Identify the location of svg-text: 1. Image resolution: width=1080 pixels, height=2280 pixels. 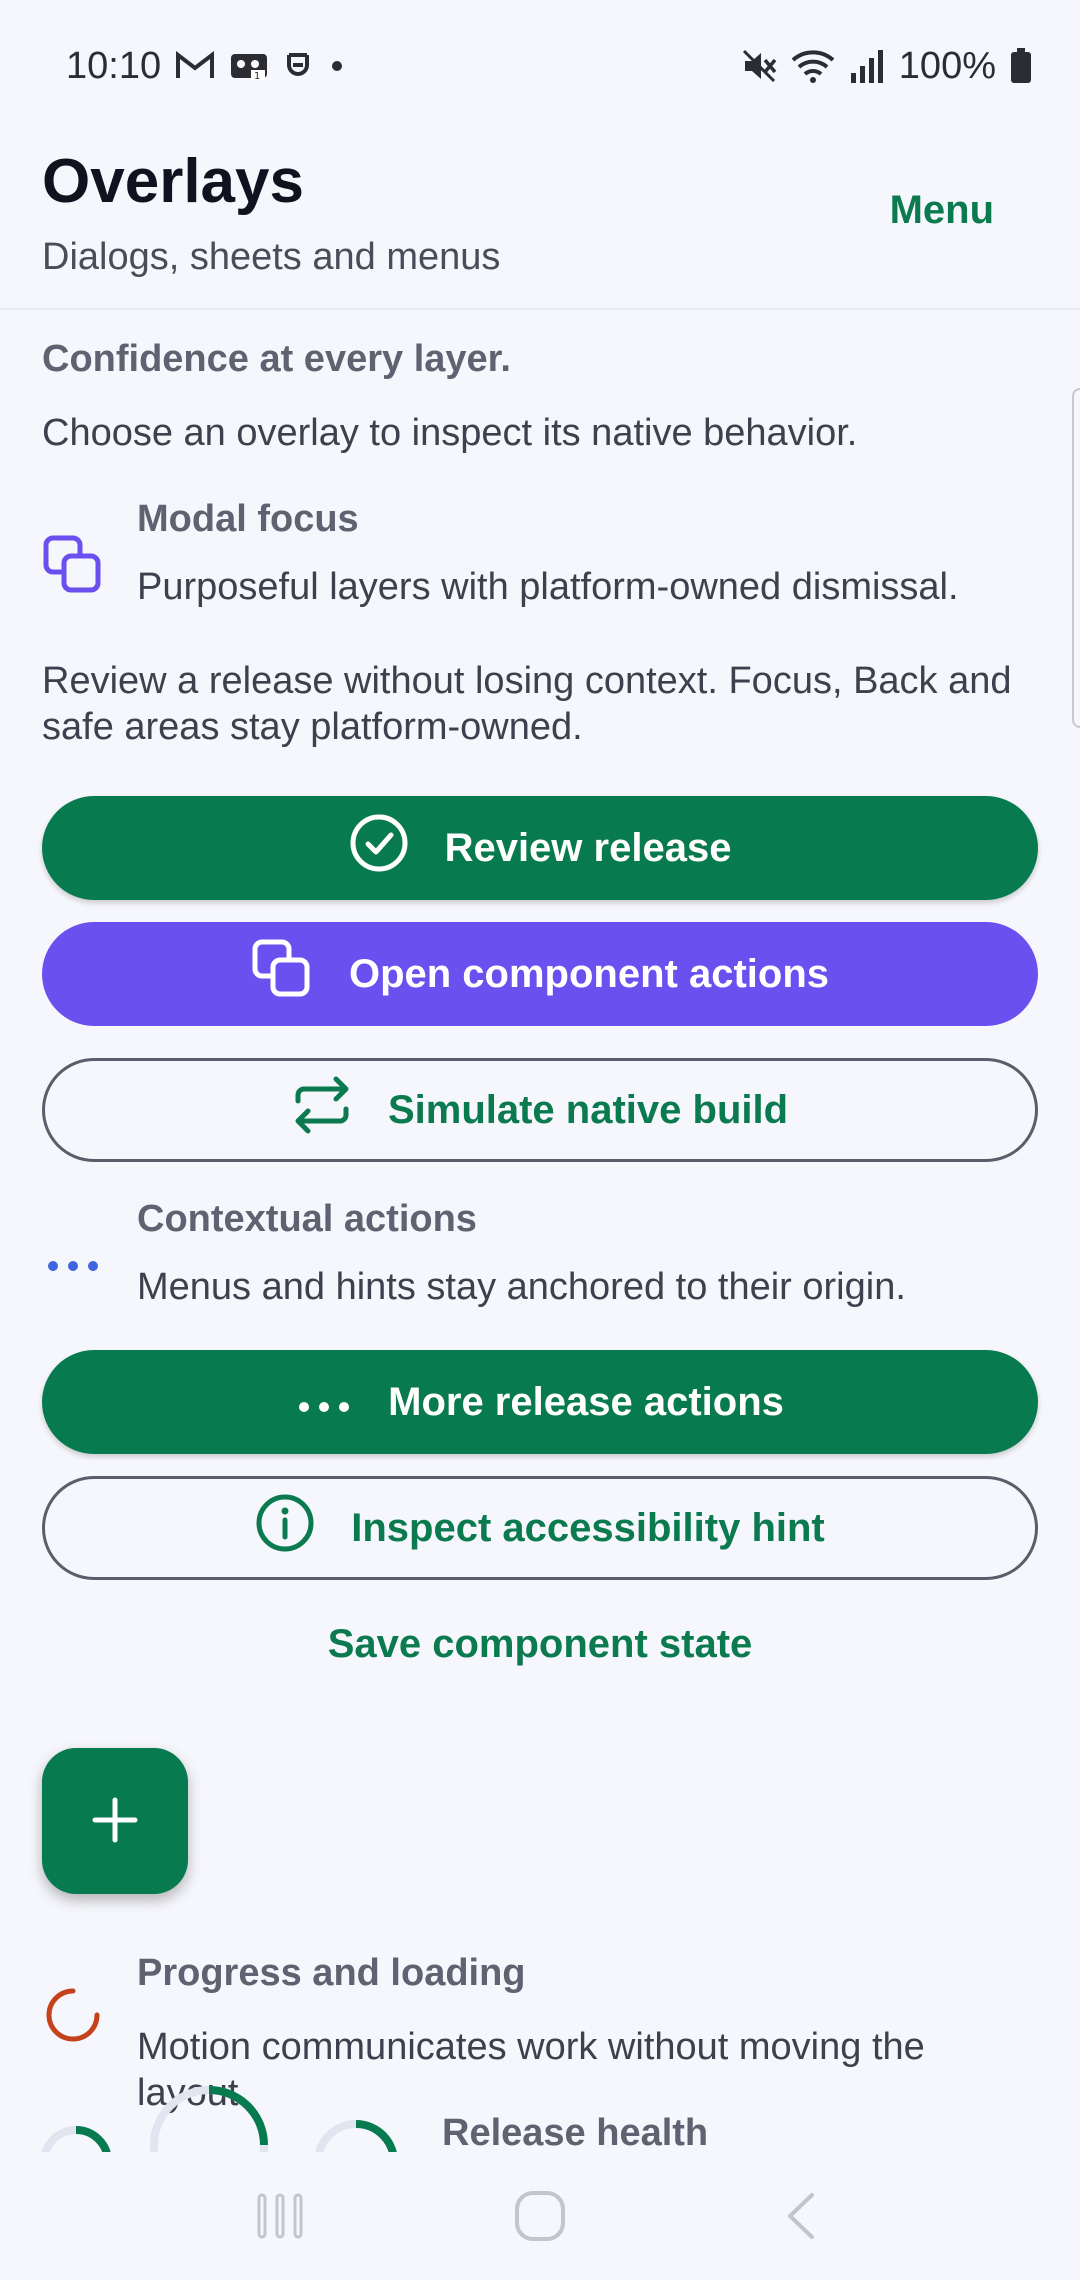
(257, 76).